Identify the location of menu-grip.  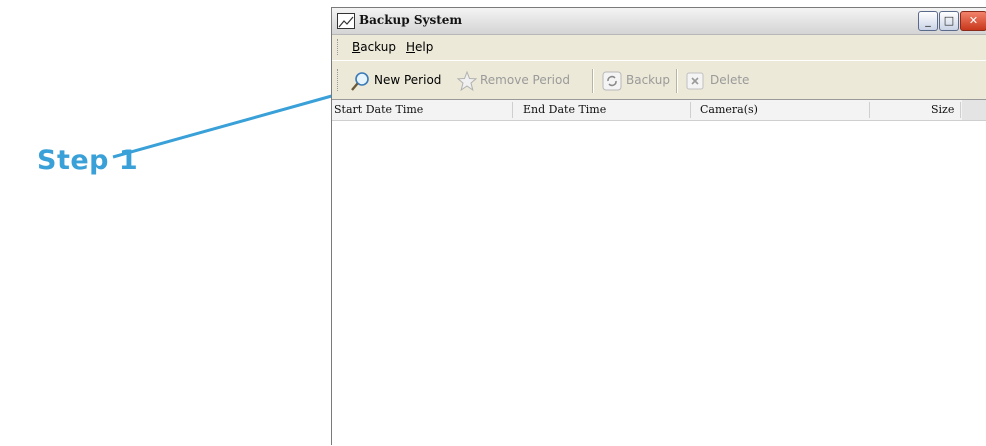
(339, 47).